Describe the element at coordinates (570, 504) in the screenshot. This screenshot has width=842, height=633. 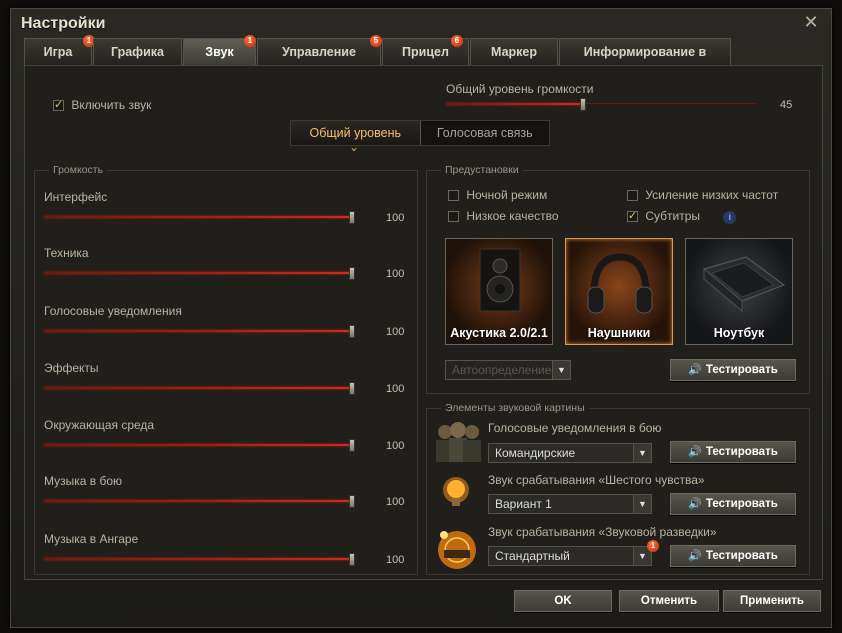
I see `sixth-sense-select: Вариант 1 ▼` at that location.